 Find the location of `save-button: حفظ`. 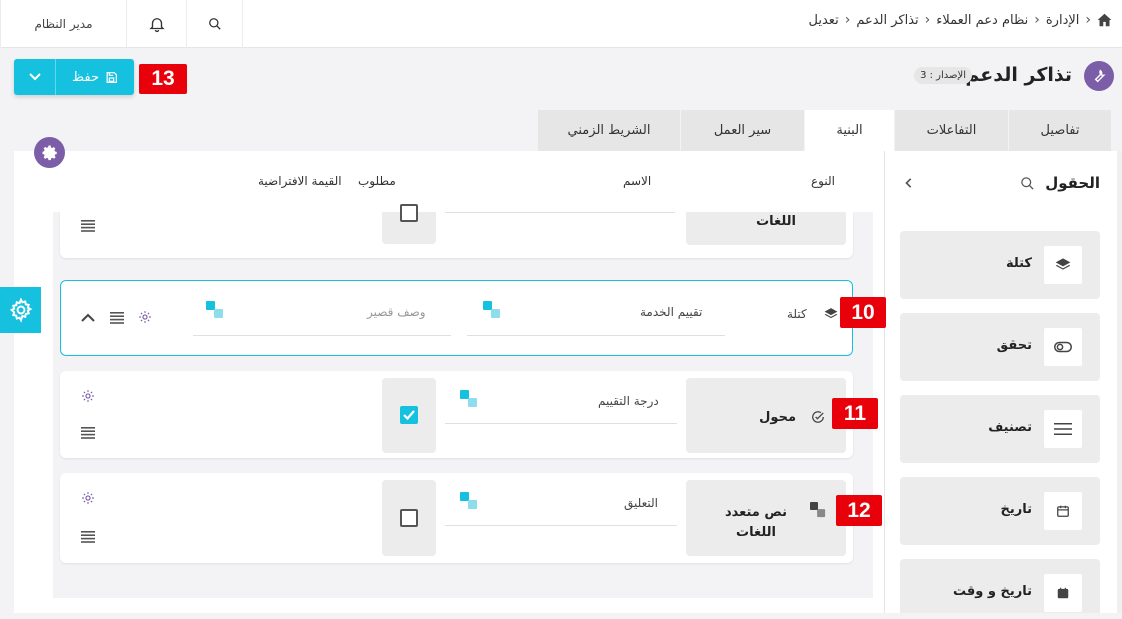

save-button: حفظ is located at coordinates (95, 77).